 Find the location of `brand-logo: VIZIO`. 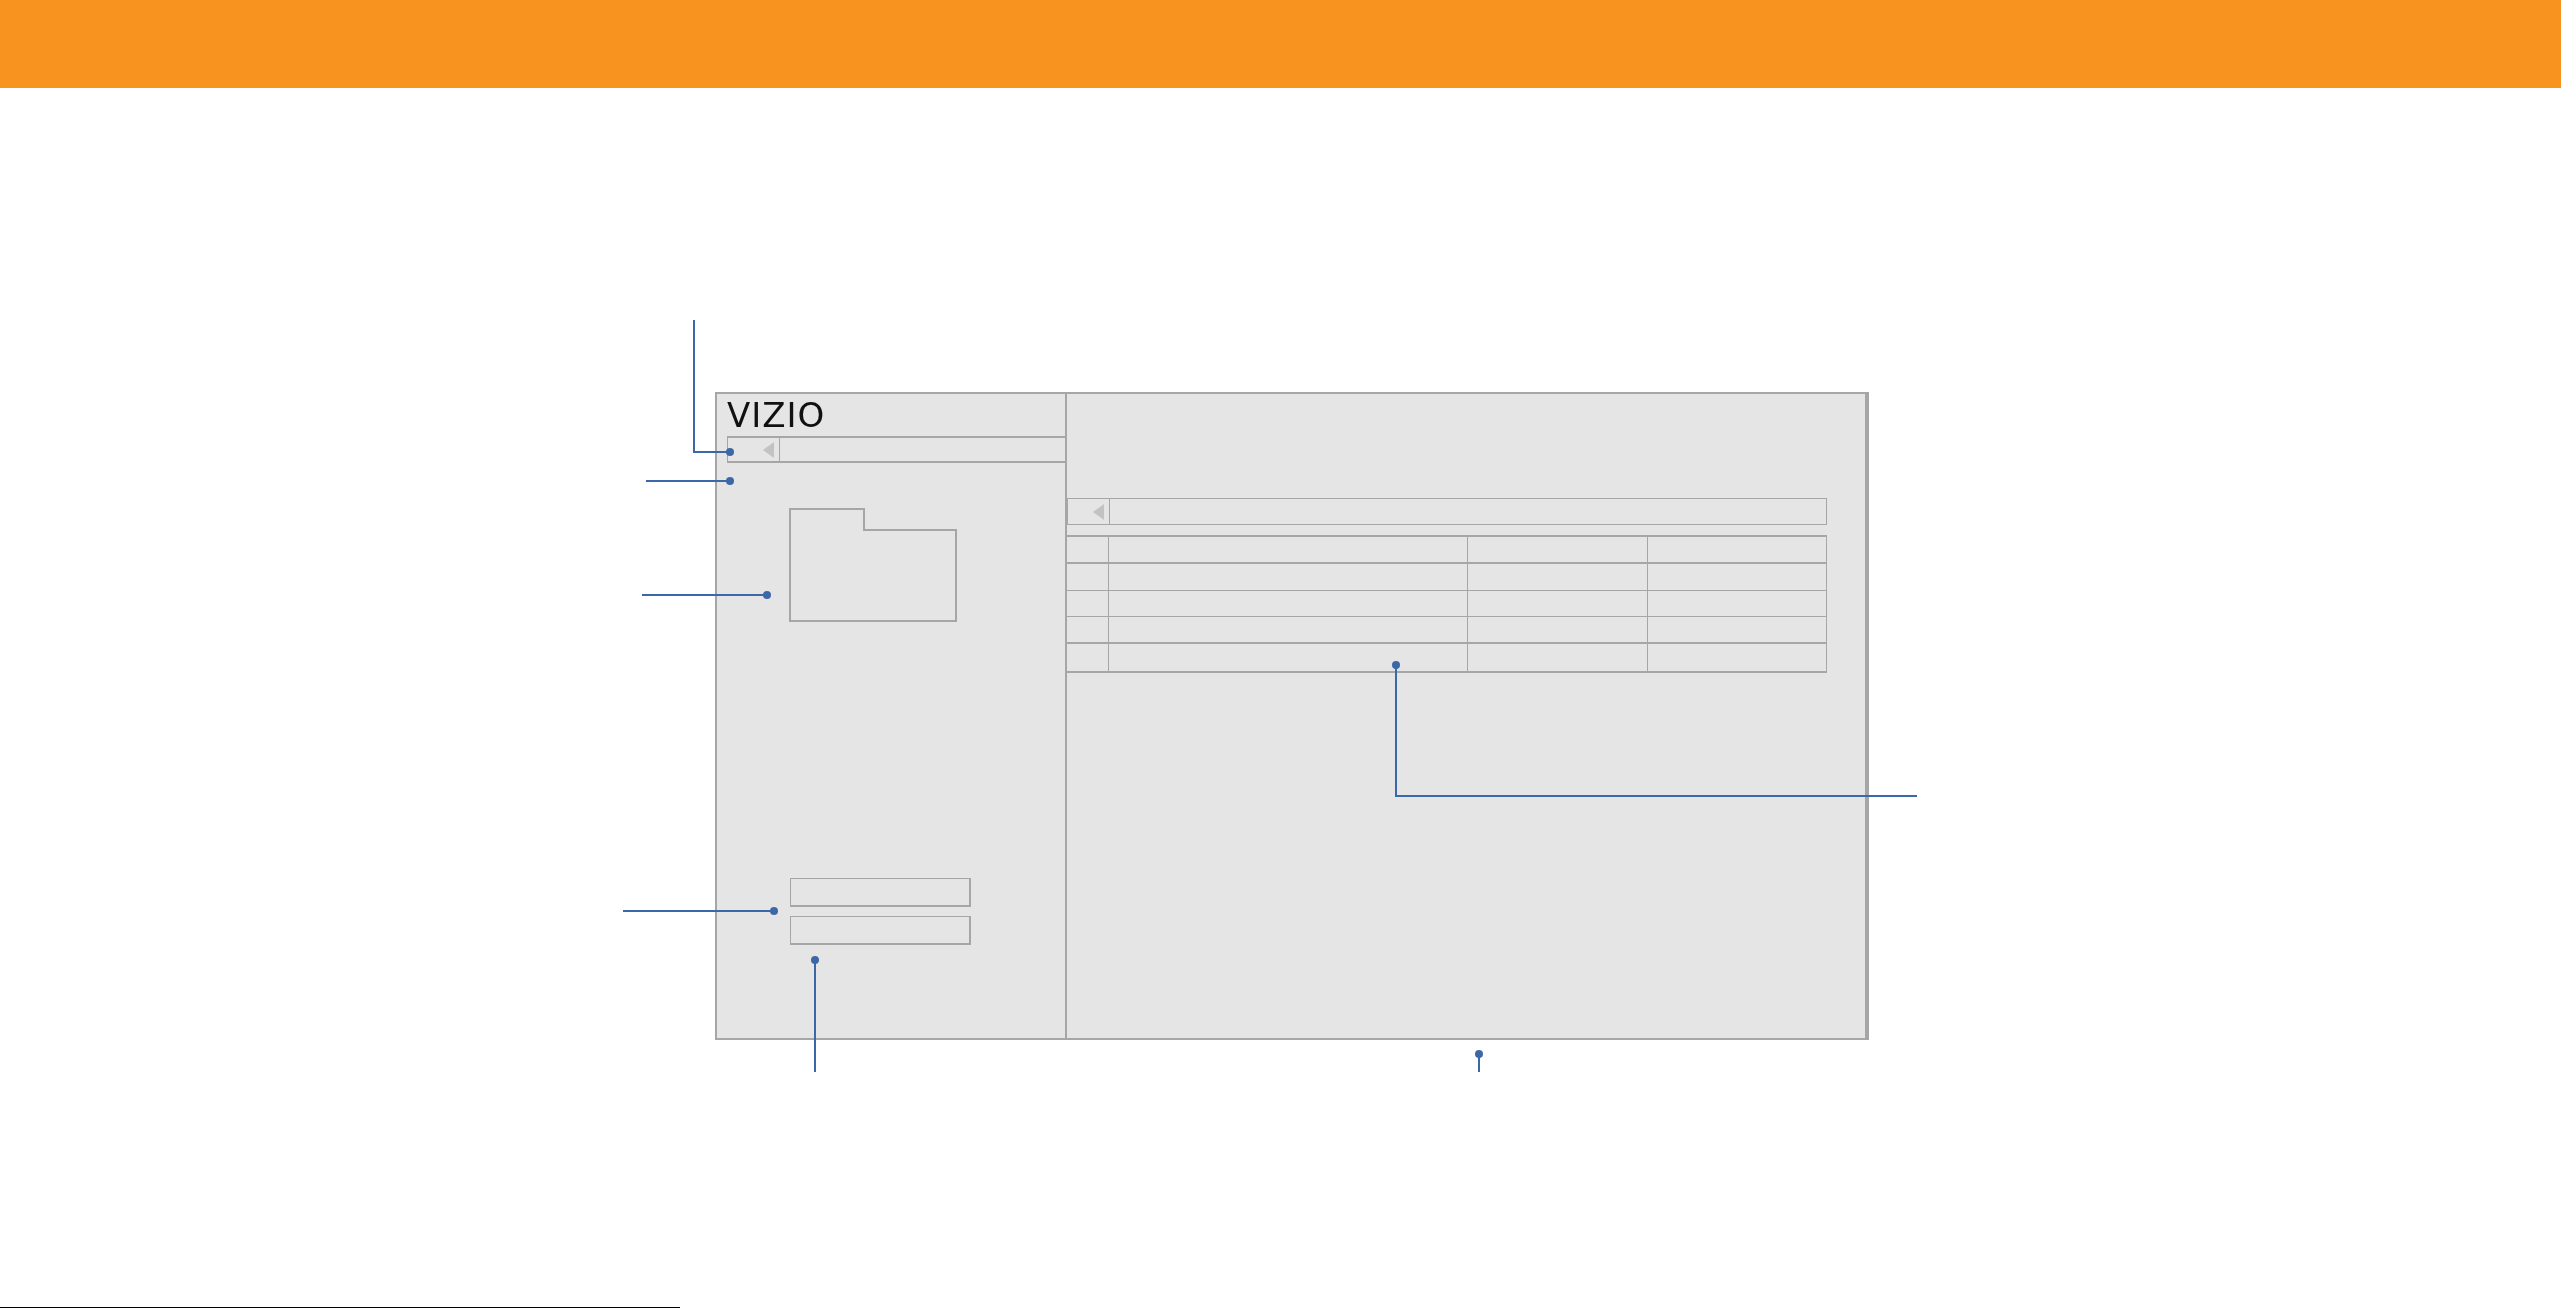

brand-logo: VIZIO is located at coordinates (776, 415).